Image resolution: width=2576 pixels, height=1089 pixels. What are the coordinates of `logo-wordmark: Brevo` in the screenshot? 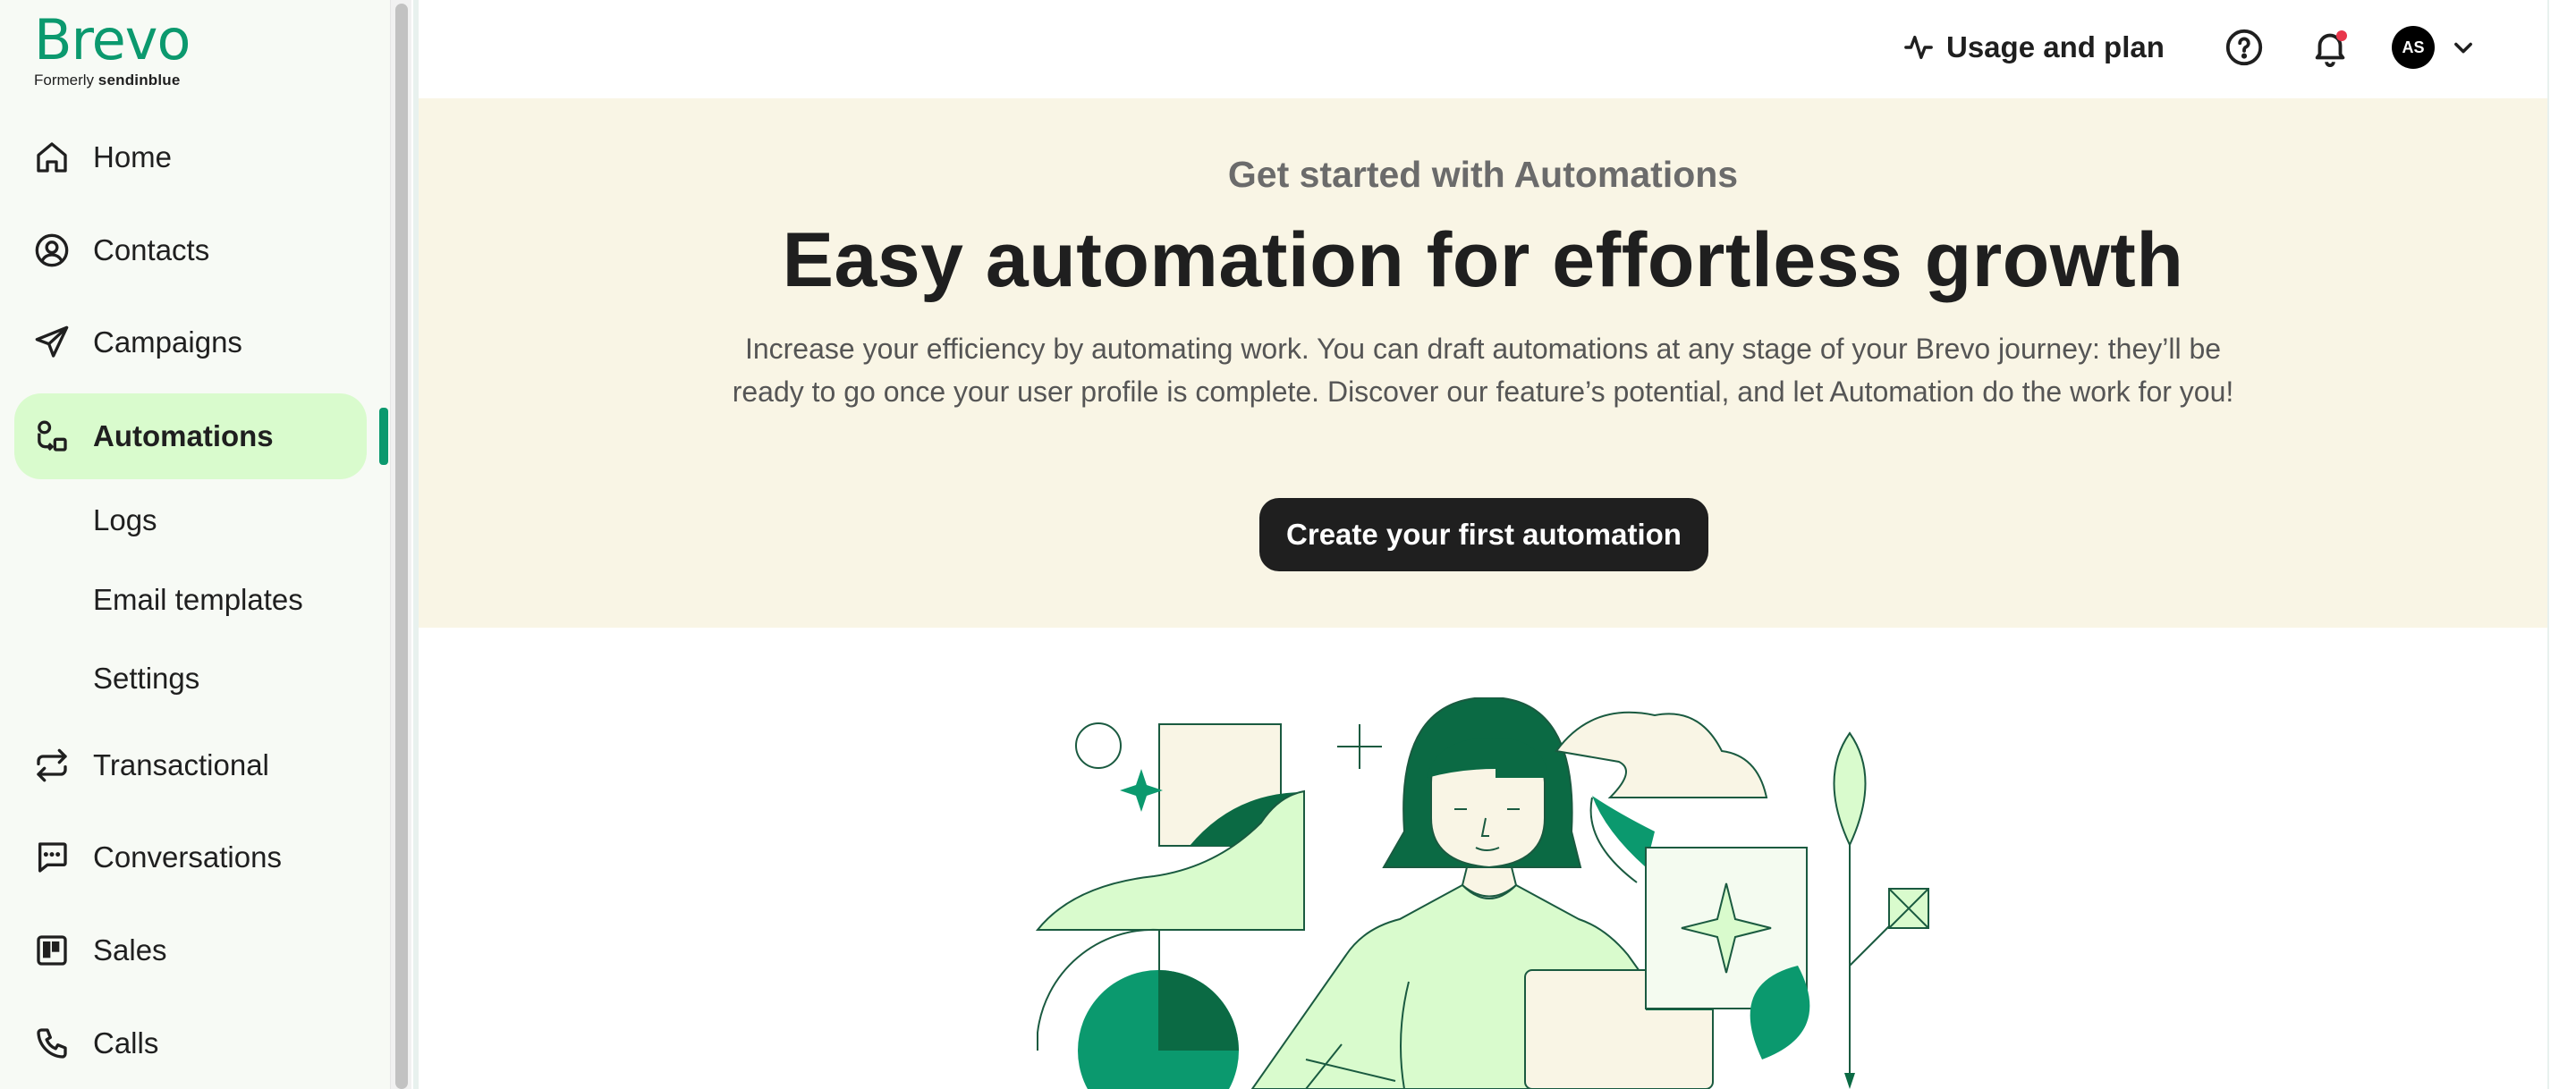 It's located at (112, 39).